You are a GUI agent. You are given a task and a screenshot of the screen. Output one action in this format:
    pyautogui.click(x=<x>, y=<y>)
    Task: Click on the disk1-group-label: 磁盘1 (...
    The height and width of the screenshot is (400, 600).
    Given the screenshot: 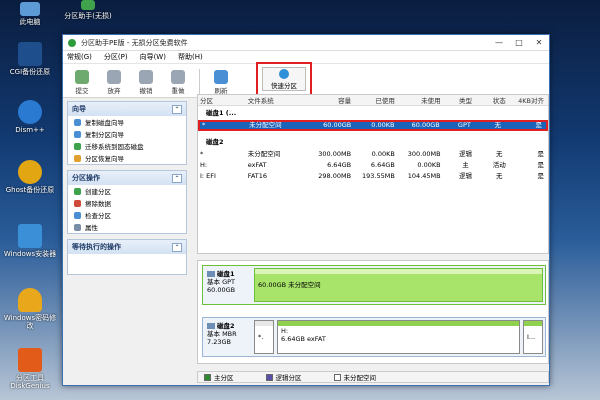 What is the action you would take?
    pyautogui.click(x=221, y=113)
    